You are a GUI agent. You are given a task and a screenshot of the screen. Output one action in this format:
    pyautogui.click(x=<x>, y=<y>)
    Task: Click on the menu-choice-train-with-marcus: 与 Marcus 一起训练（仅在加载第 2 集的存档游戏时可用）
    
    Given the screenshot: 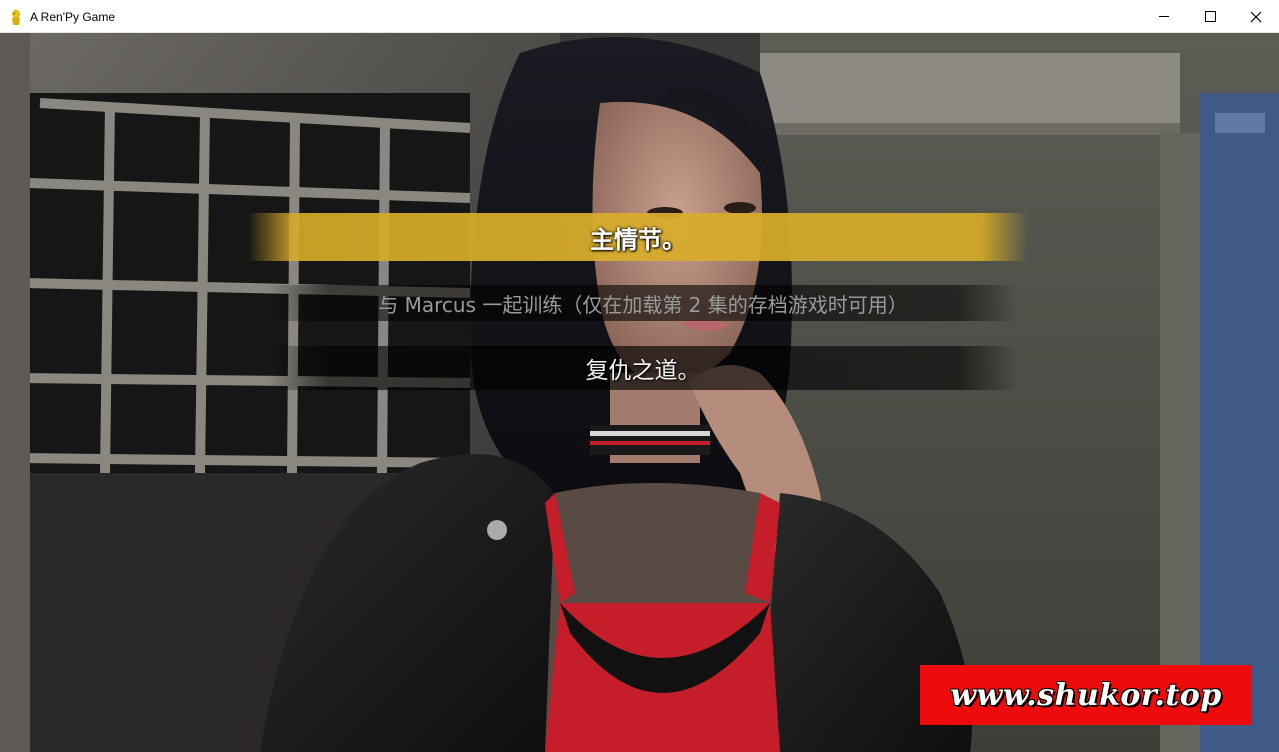 What is the action you would take?
    pyautogui.click(x=643, y=303)
    